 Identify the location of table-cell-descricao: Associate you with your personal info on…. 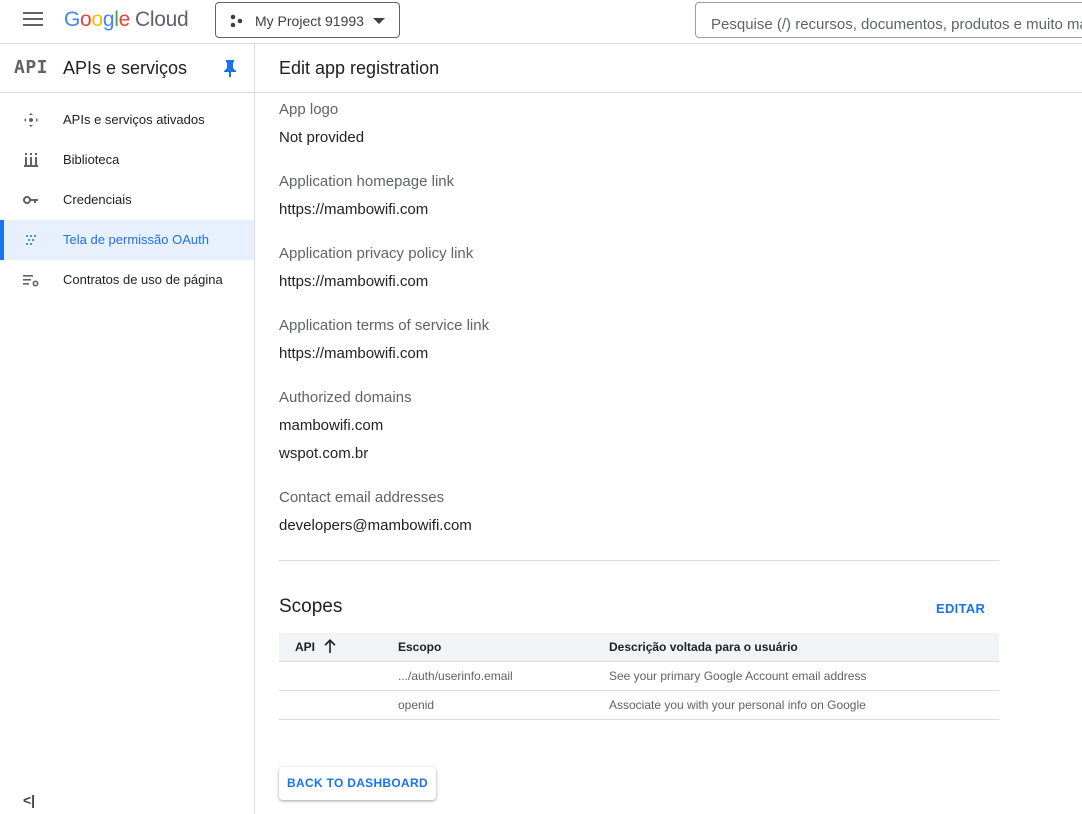
(737, 705).